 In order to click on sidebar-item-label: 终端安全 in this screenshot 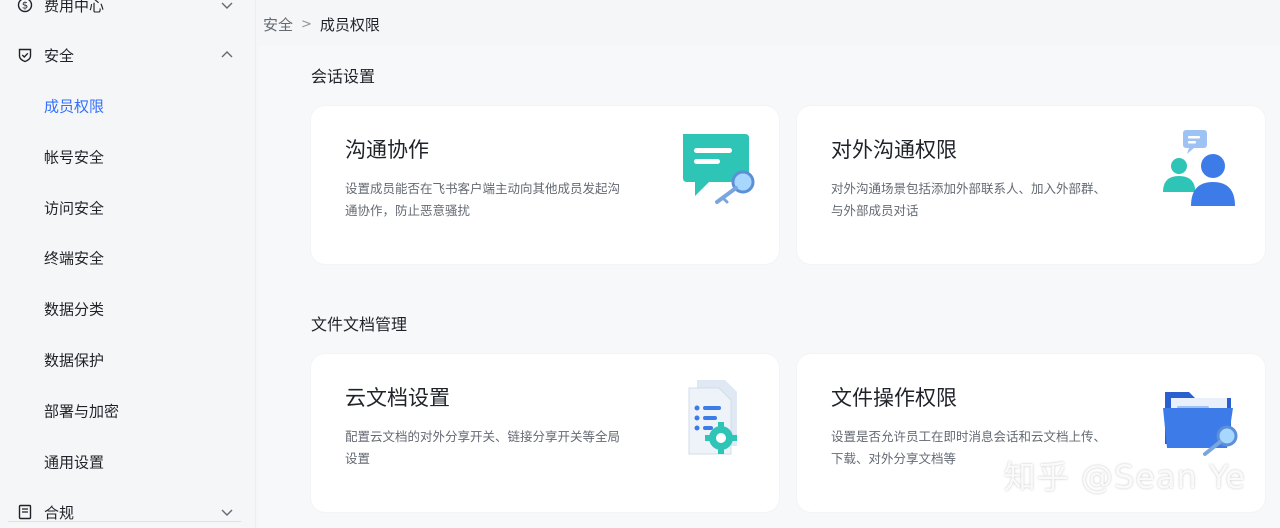, I will do `click(74, 258)`.